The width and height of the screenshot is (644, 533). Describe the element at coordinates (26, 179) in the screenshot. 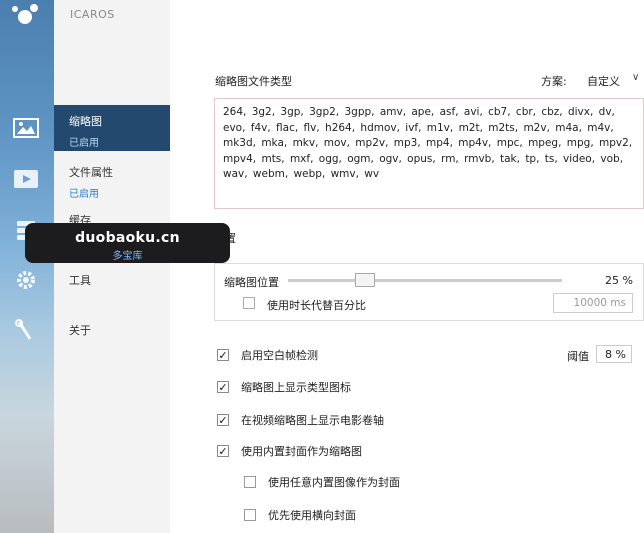

I see `video-icon` at that location.